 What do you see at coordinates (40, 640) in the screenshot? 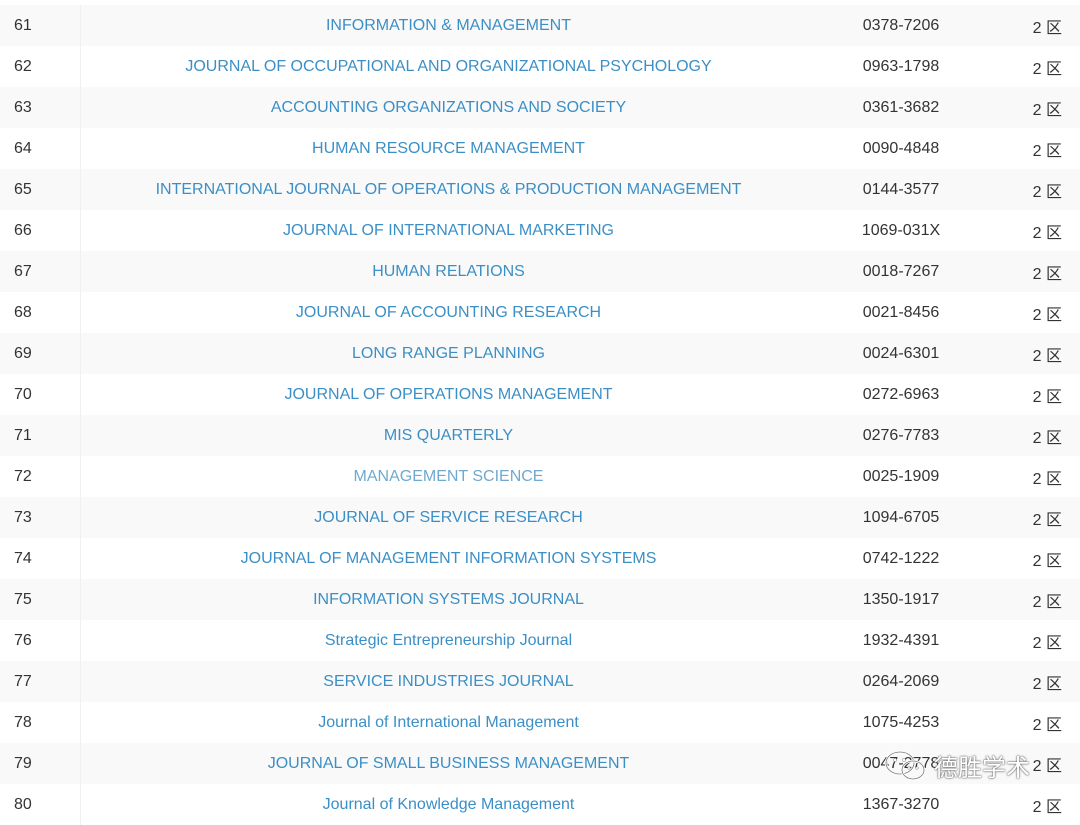
I see `row-number: 76` at bounding box center [40, 640].